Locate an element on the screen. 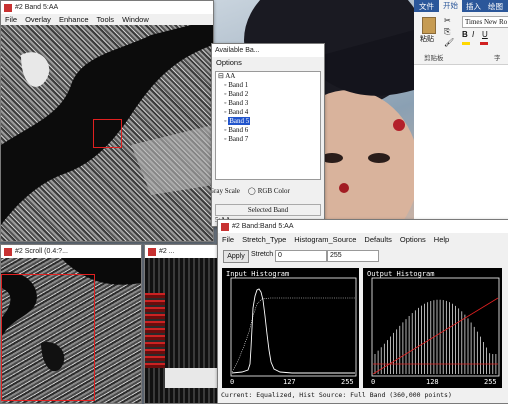 This screenshot has width=508, height=404. band-item-label: Band 2 is located at coordinates (238, 94).